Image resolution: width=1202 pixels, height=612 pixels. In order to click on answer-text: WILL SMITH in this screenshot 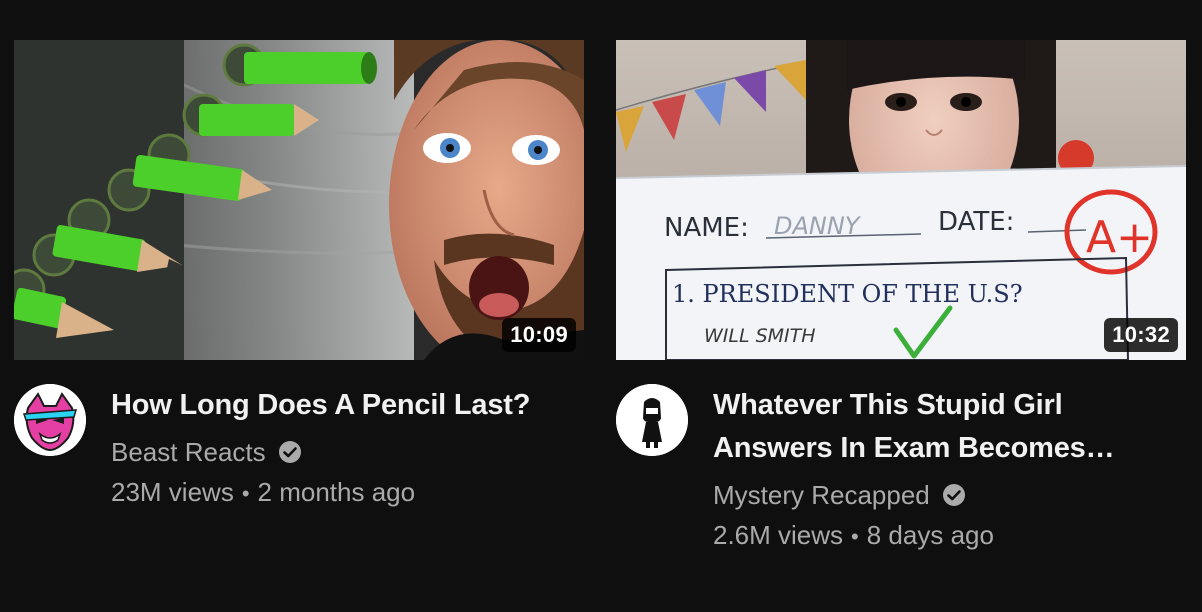, I will do `click(760, 336)`.